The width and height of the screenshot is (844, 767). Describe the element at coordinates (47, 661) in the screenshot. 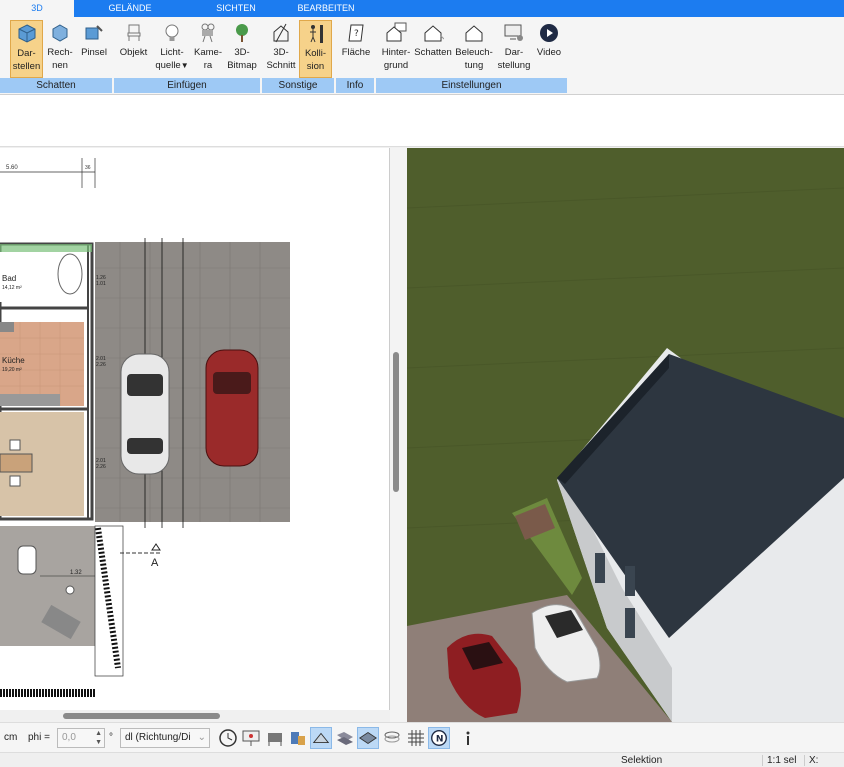

I see `garden-area` at that location.